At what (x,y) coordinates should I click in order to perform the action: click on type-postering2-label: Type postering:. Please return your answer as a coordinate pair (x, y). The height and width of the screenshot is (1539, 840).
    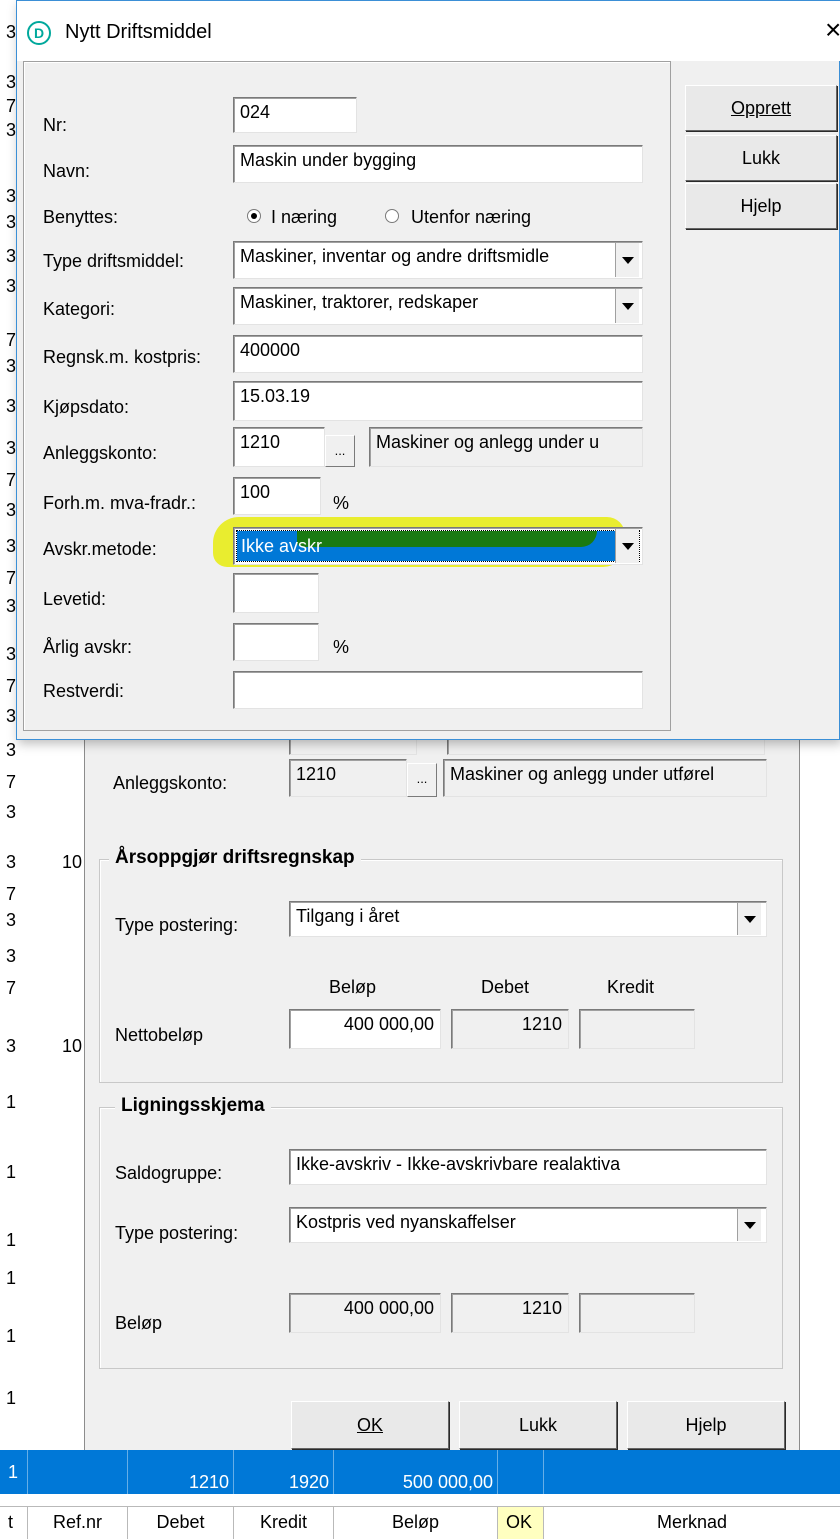
    Looking at the image, I should click on (177, 1233).